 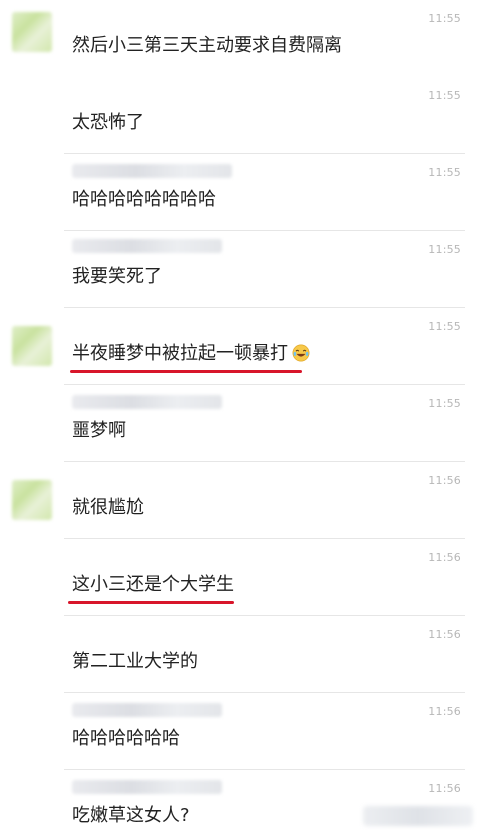 What do you see at coordinates (126, 738) in the screenshot?
I see `message-text: 哈哈哈哈哈哈` at bounding box center [126, 738].